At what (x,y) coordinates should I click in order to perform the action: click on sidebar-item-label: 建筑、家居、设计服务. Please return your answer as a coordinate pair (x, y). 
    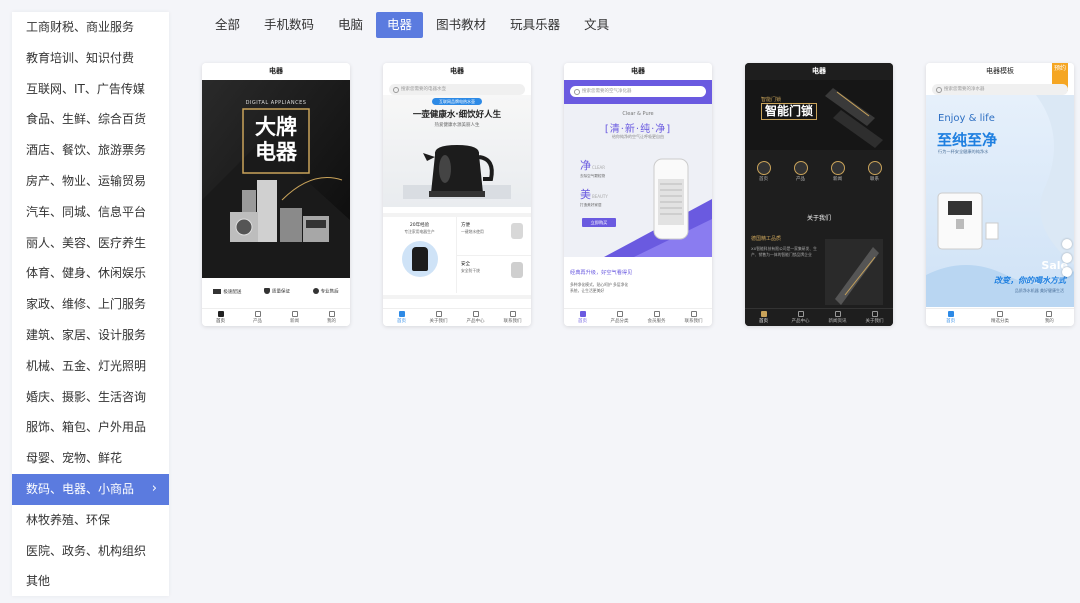
    Looking at the image, I should click on (86, 334).